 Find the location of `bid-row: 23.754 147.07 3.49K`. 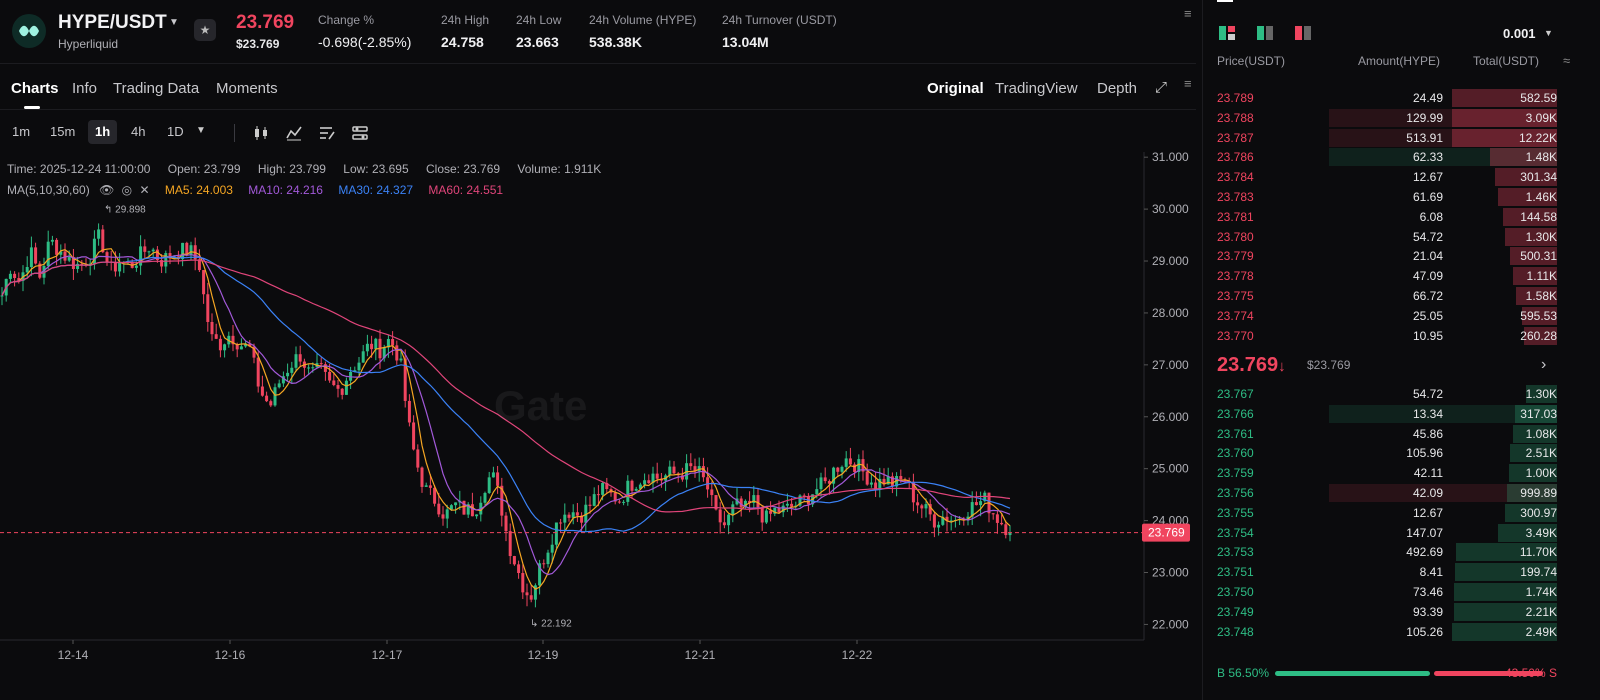

bid-row: 23.754 147.07 3.49K is located at coordinates (1401, 533).